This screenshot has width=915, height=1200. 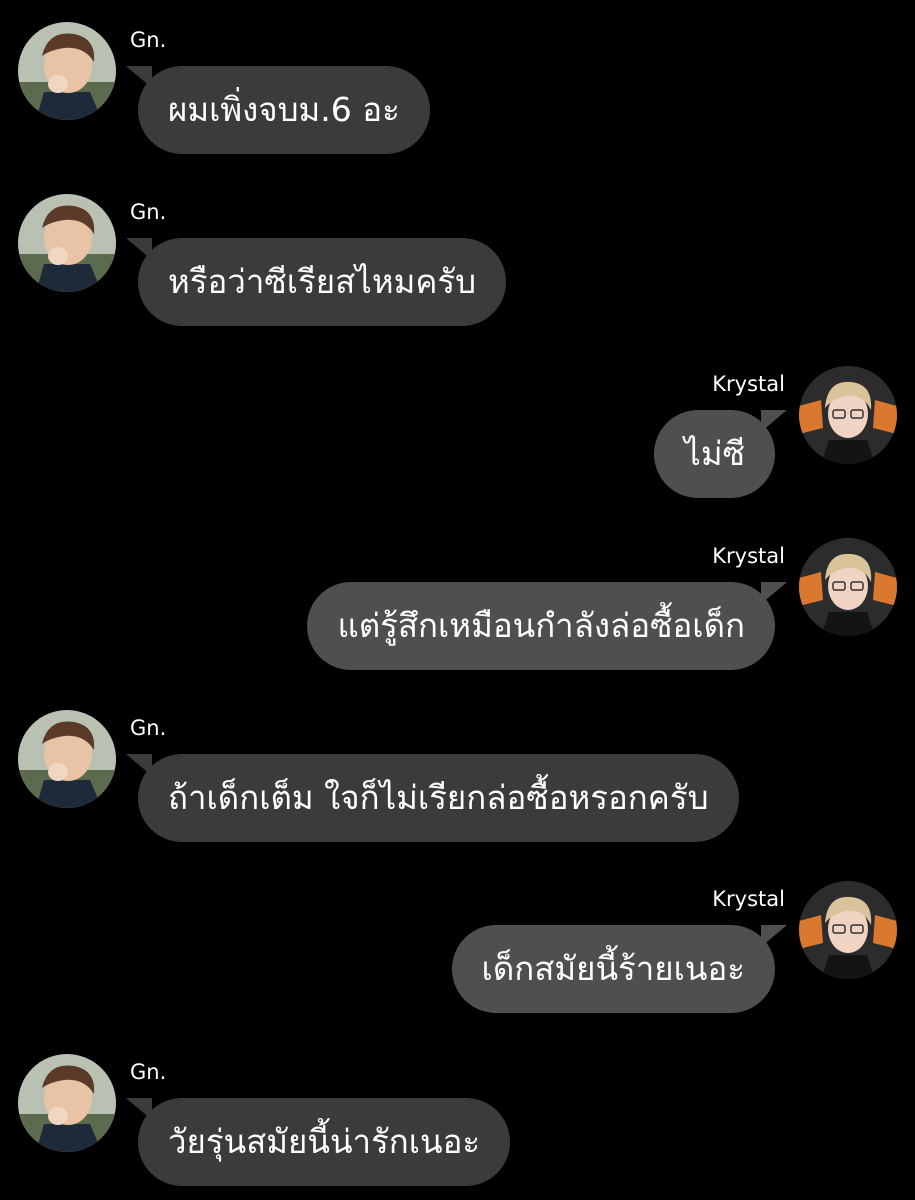 I want to click on message-bubble: วัยรุ่นสมัยนี้น่ารักเนอะ, so click(x=318, y=1142).